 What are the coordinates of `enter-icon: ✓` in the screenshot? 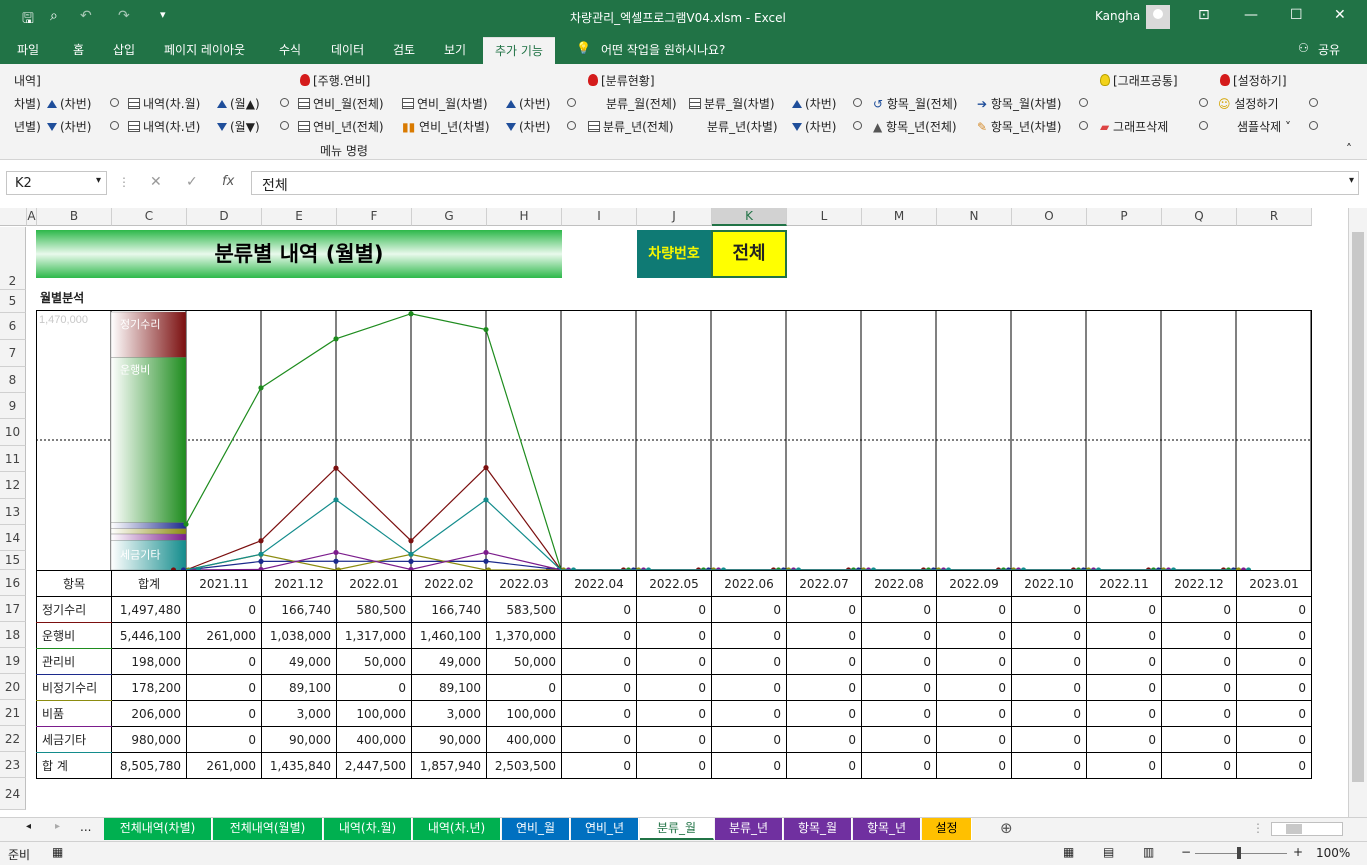 It's located at (192, 182).